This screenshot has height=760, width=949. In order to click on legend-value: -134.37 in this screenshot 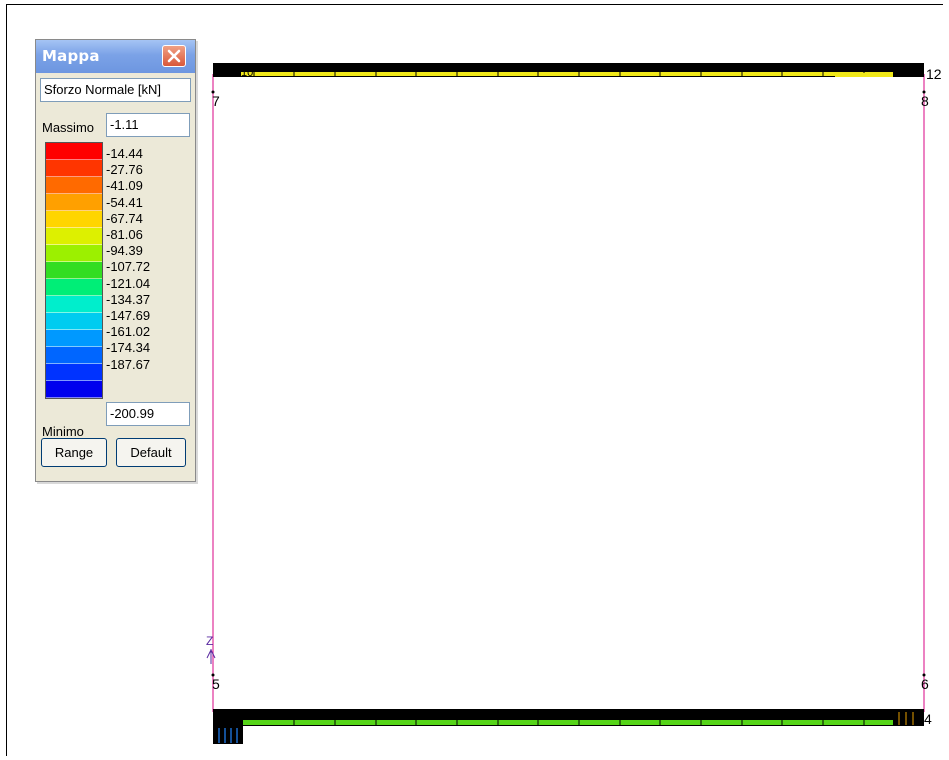, I will do `click(128, 299)`.